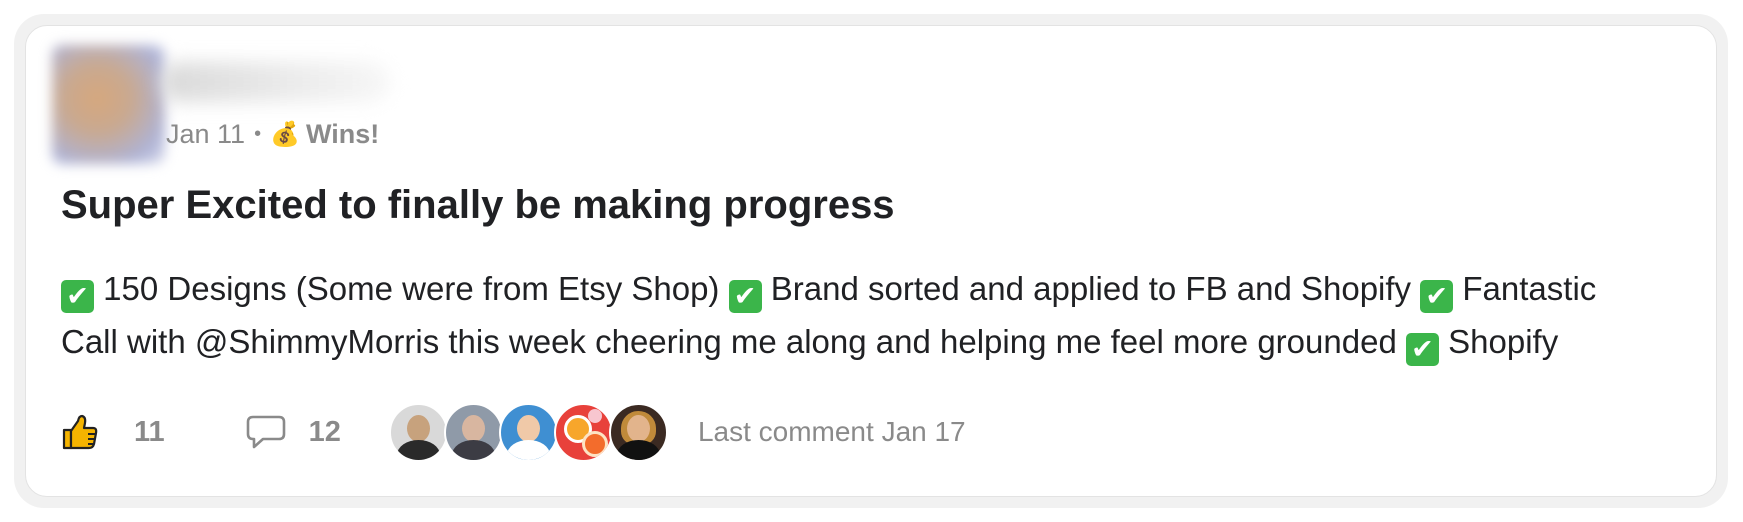 This screenshot has width=1743, height=522. Describe the element at coordinates (206, 134) in the screenshot. I see `post-date: Jan 11` at that location.